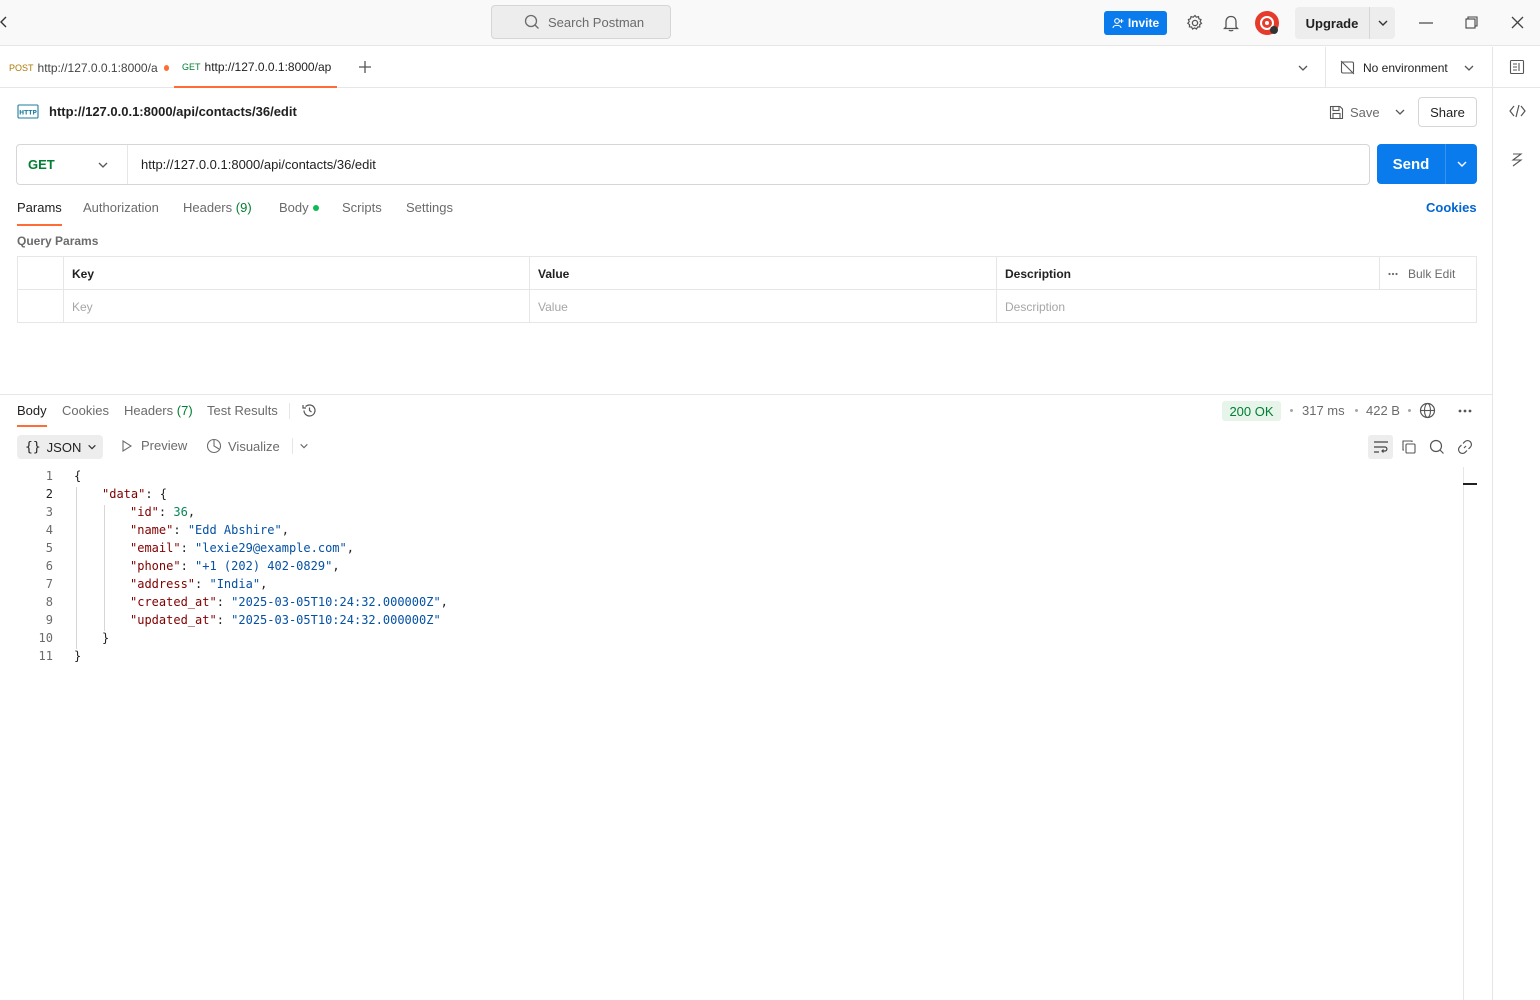 Image resolution: width=1540 pixels, height=1000 pixels. Describe the element at coordinates (762, 306) in the screenshot. I see `value-input: Value` at that location.